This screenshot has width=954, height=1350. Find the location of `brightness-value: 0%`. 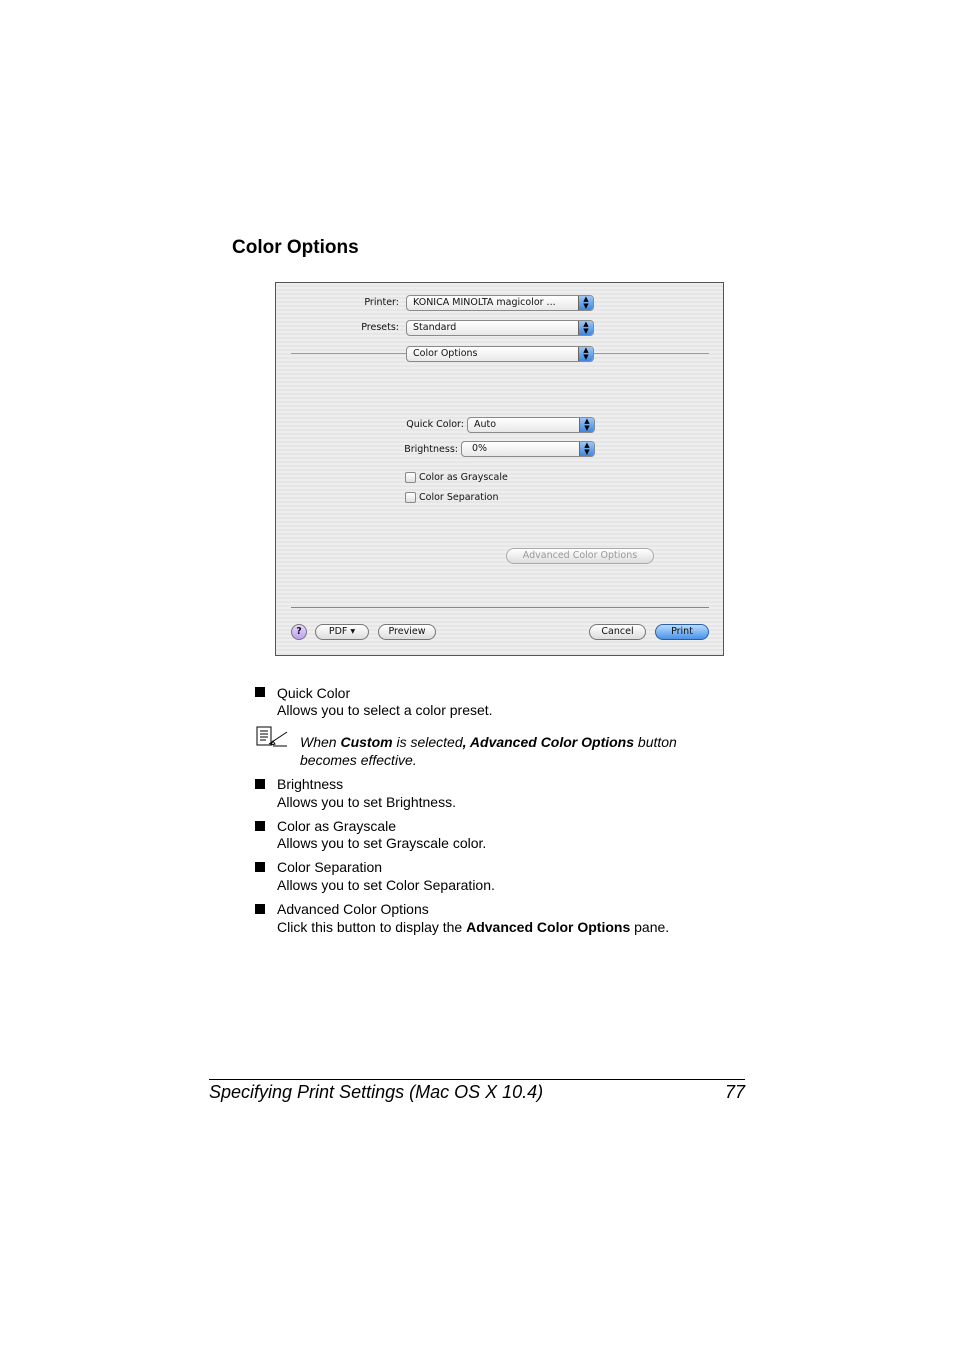

brightness-value: 0% is located at coordinates (480, 448).